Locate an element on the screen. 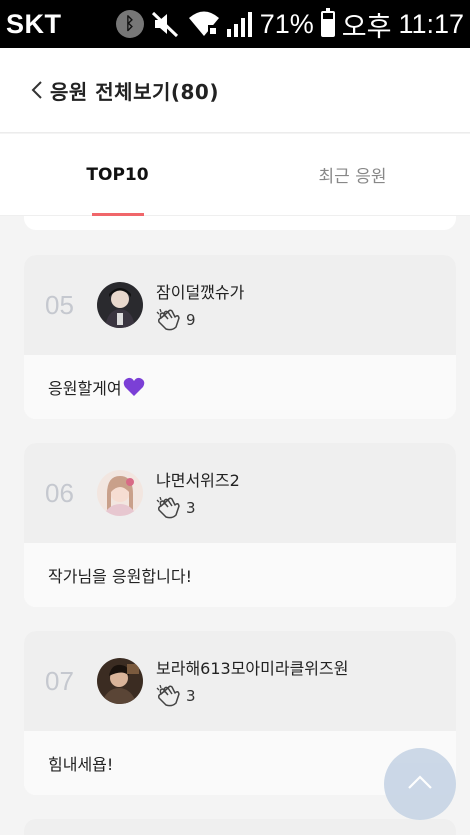  cheer-count: 9 is located at coordinates (191, 320).